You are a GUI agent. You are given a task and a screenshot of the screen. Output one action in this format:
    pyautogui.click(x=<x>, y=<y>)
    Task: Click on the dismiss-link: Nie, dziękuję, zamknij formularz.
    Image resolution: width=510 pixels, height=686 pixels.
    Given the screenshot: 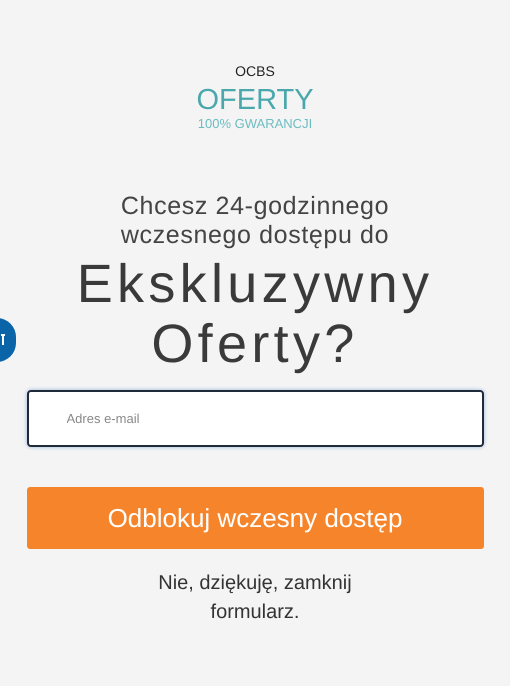 What is the action you would take?
    pyautogui.click(x=255, y=598)
    